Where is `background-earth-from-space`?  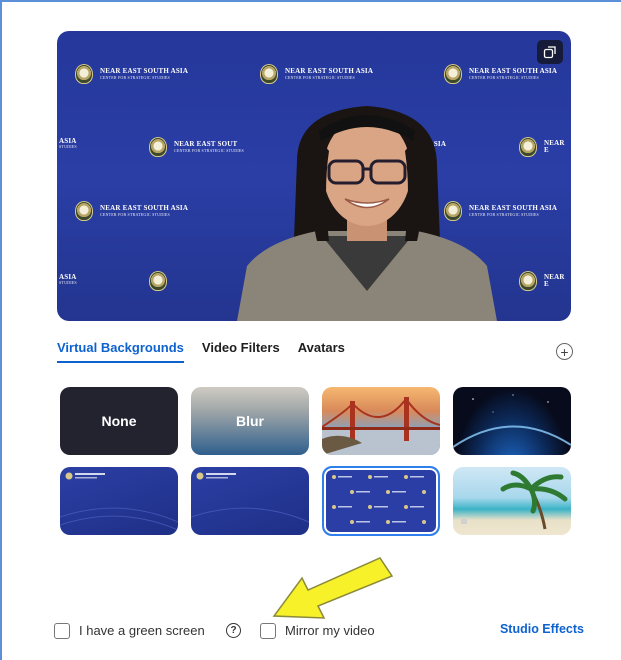 background-earth-from-space is located at coordinates (512, 421).